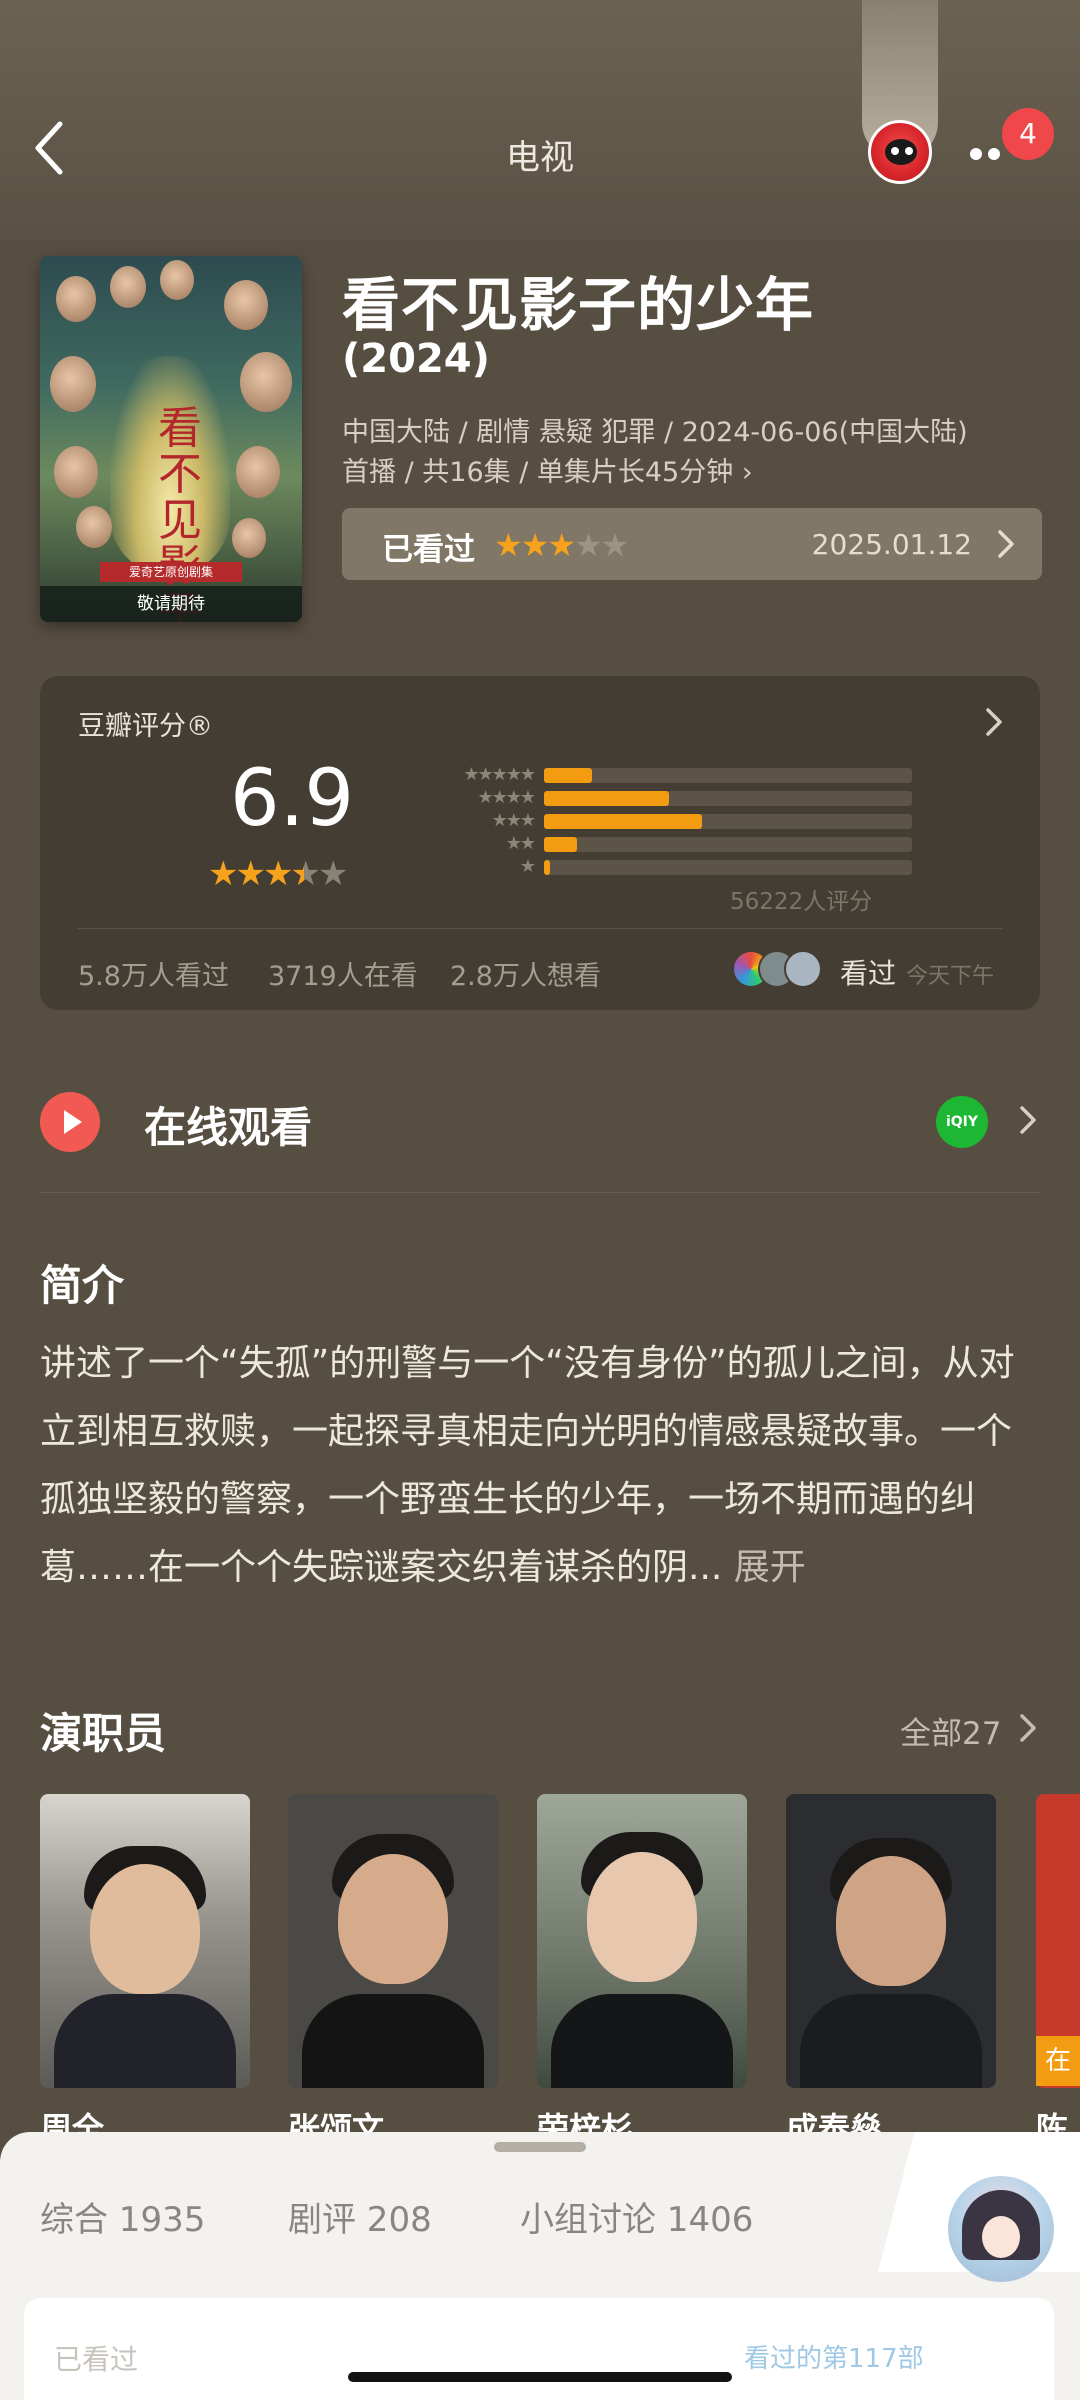 This screenshot has height=2400, width=1080. What do you see at coordinates (171, 439) in the screenshot?
I see `poster-image: 看不见影子的少年 爱奇艺原创剧集 敬请期待` at bounding box center [171, 439].